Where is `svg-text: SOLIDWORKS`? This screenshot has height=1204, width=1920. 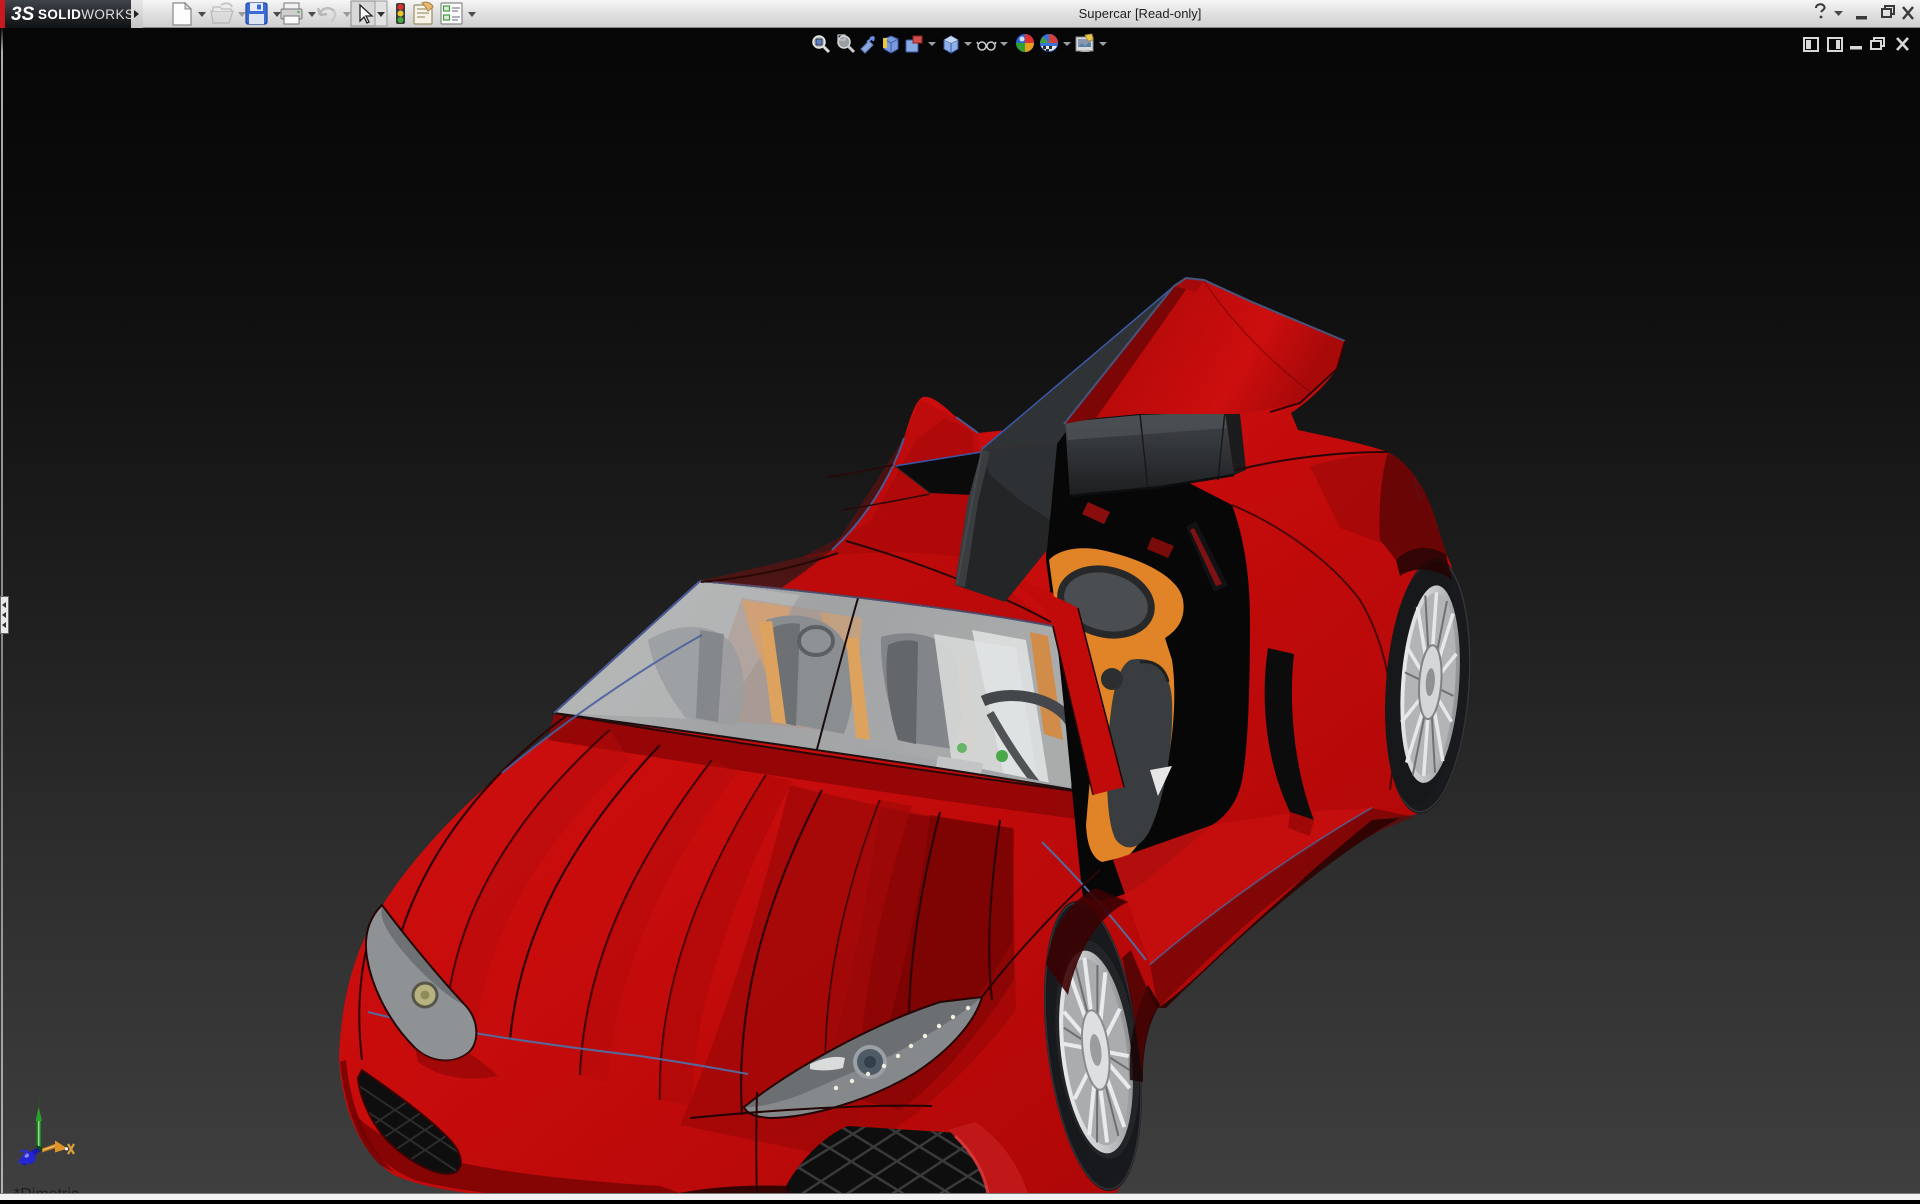 svg-text: SOLIDWORKS is located at coordinates (86, 14).